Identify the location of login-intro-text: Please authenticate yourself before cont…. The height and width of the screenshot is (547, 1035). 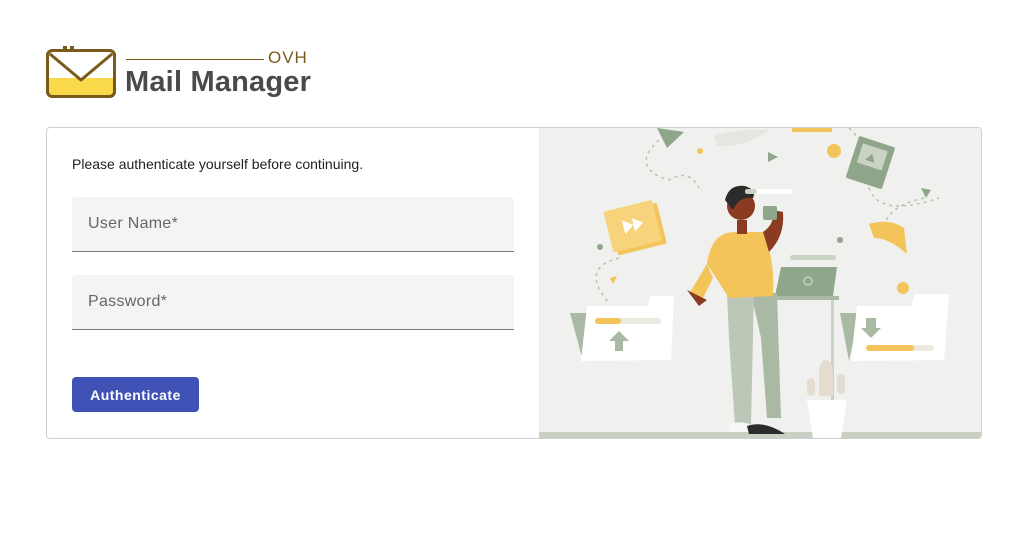
(218, 164).